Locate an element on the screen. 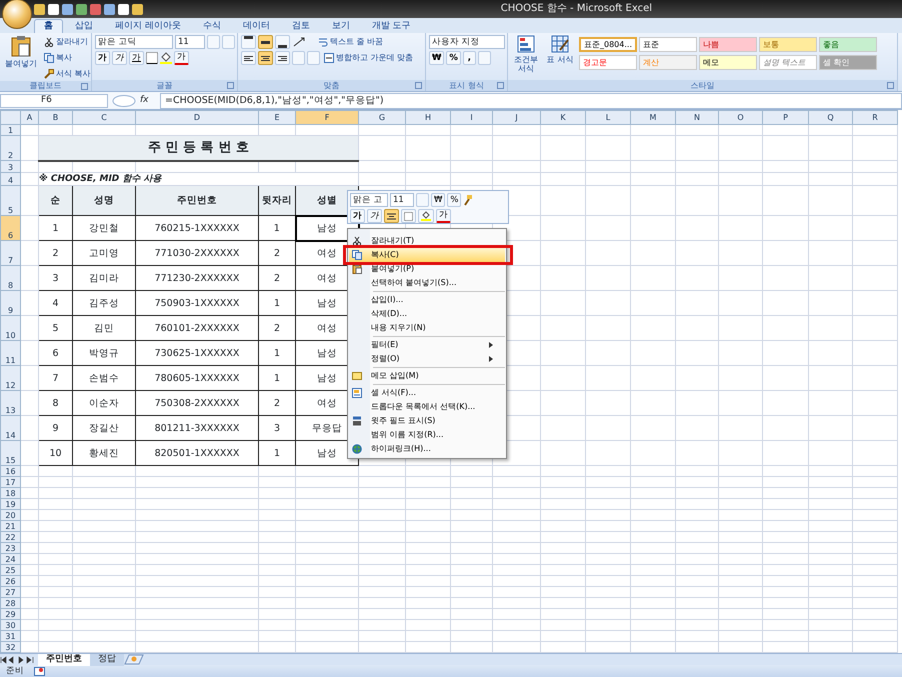 The width and height of the screenshot is (902, 677). sheet-tab: 주민번호 is located at coordinates (64, 660).